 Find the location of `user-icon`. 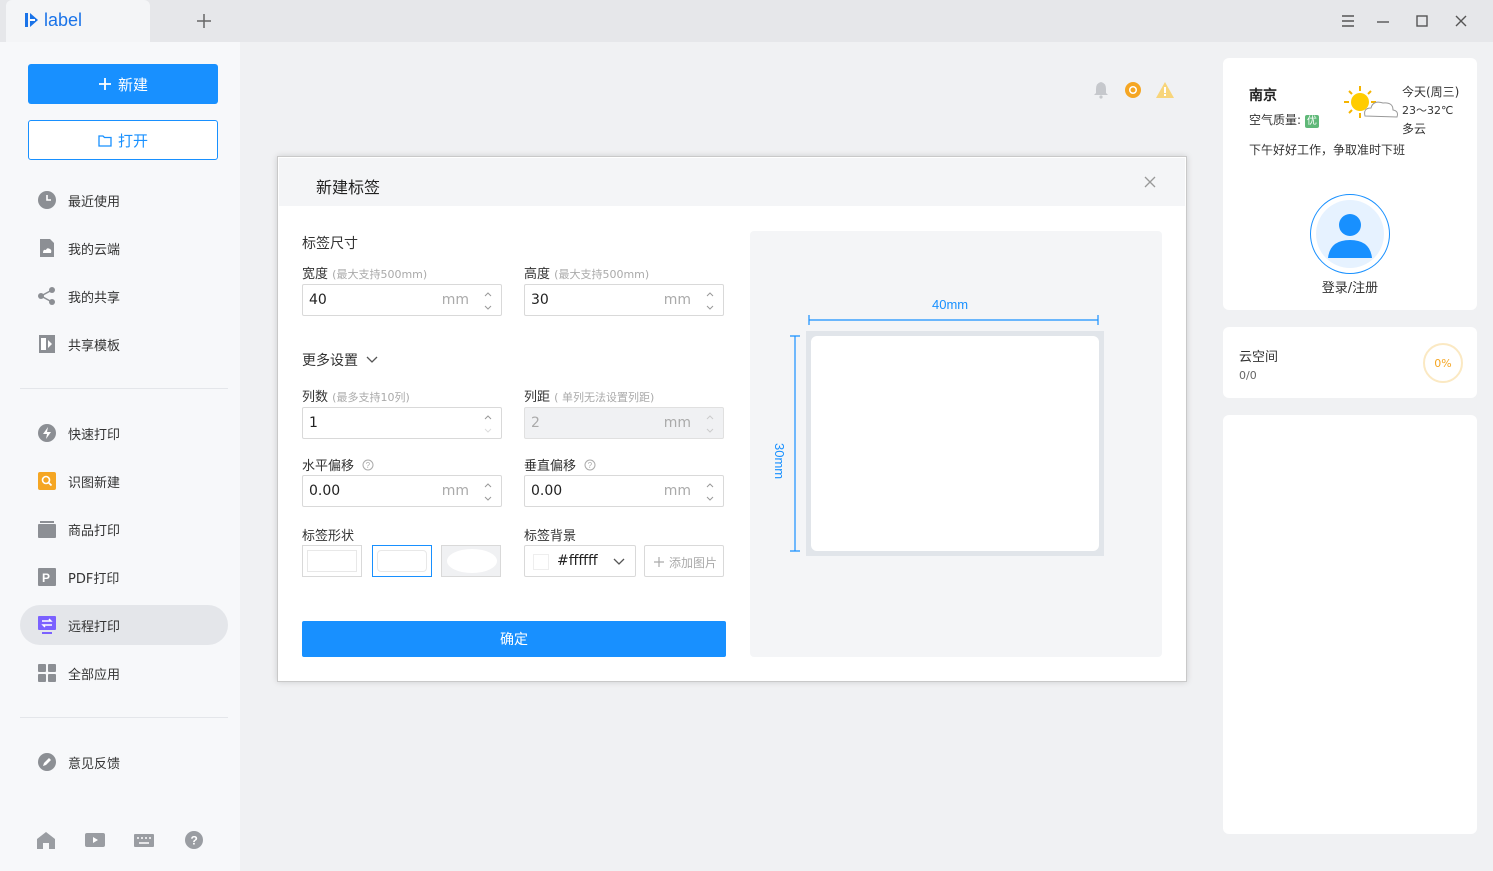

user-icon is located at coordinates (1350, 234).